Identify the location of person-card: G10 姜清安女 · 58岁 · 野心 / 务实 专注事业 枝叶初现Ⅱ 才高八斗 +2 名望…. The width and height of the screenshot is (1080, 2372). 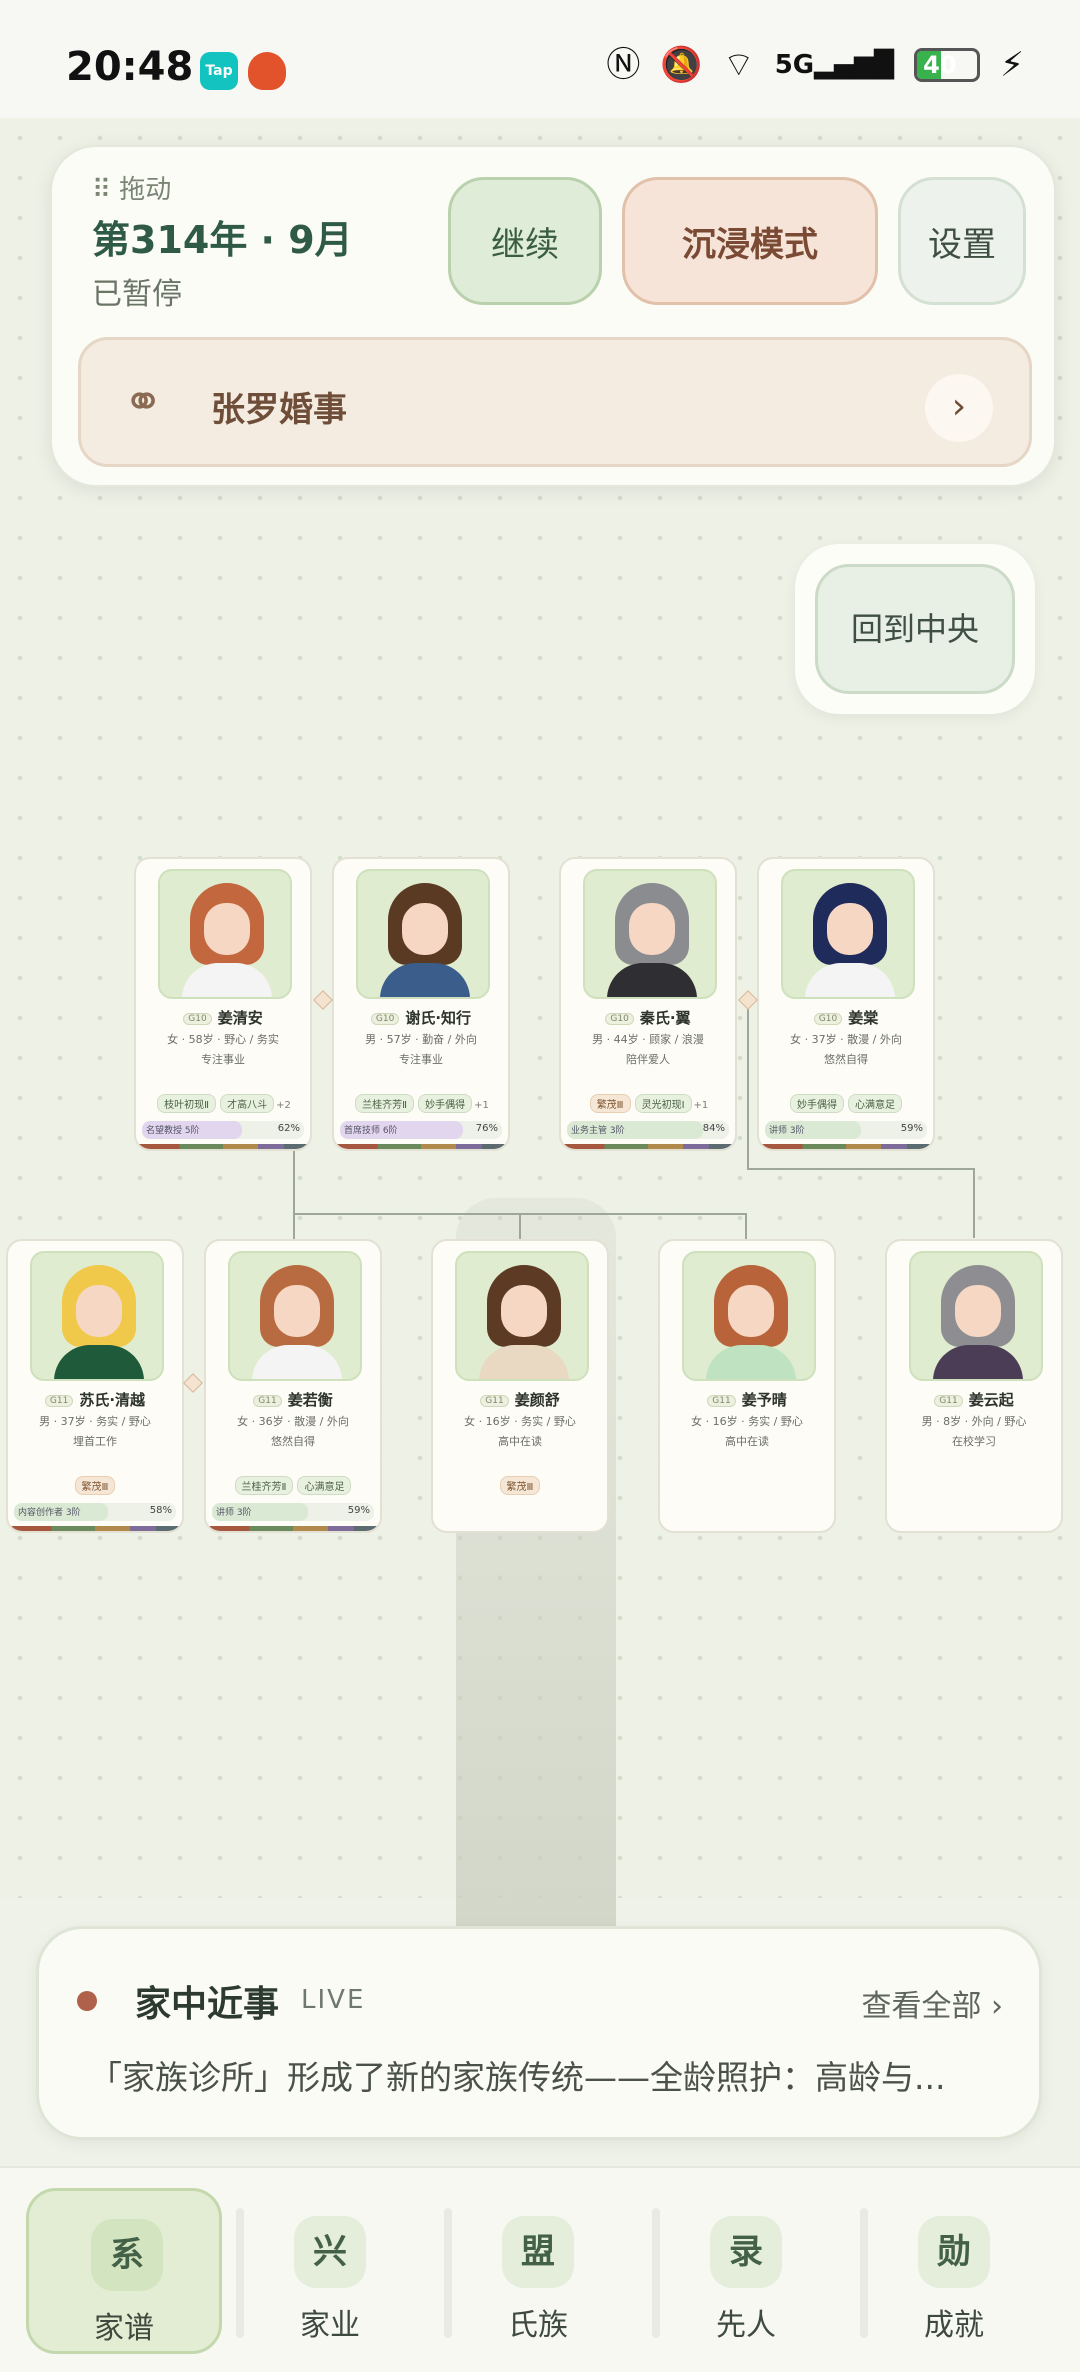
(223, 1004).